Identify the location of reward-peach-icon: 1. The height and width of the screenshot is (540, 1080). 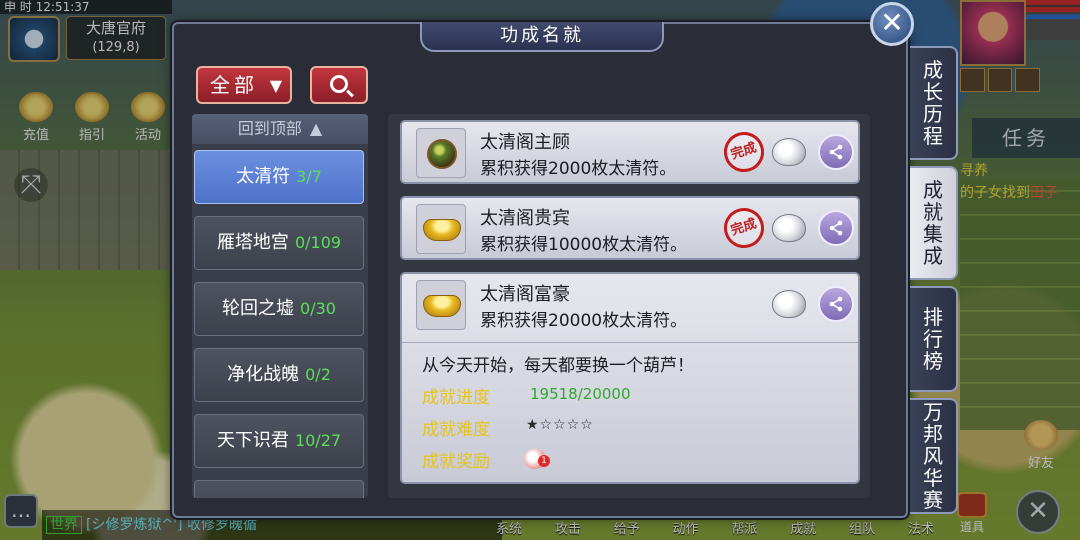
(537, 459).